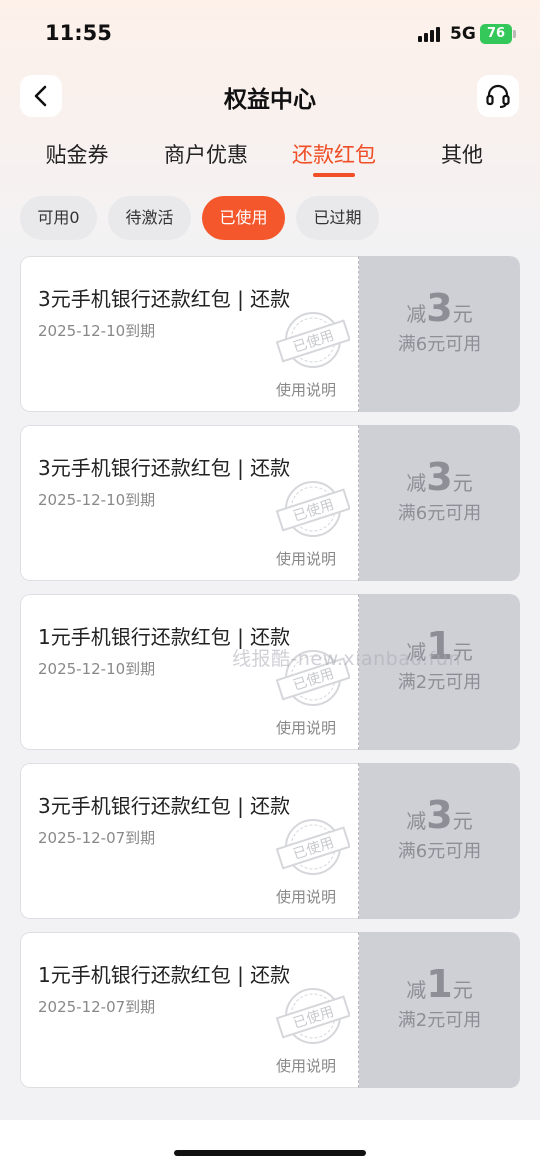 Image resolution: width=540 pixels, height=1168 pixels. What do you see at coordinates (334, 154) in the screenshot?
I see `tab-repayment-red-packet: 还款红包` at bounding box center [334, 154].